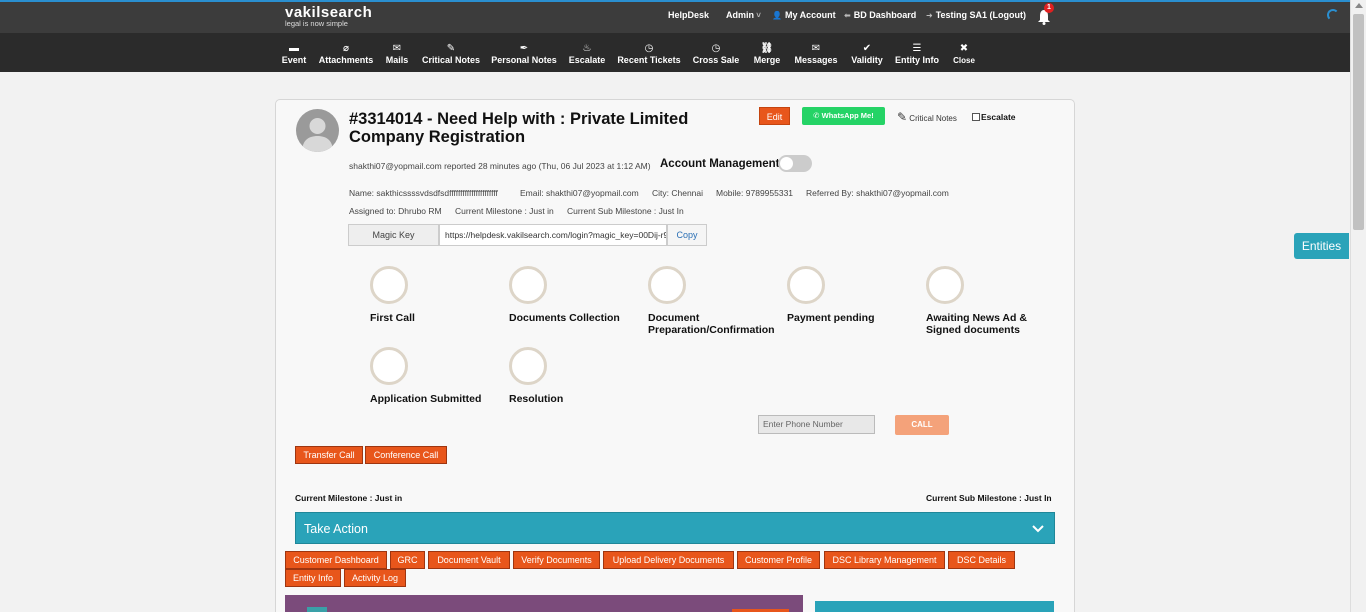 Image resolution: width=1366 pixels, height=612 pixels. Describe the element at coordinates (556, 560) in the screenshot. I see `verify-documents-button: Verify Documents` at that location.